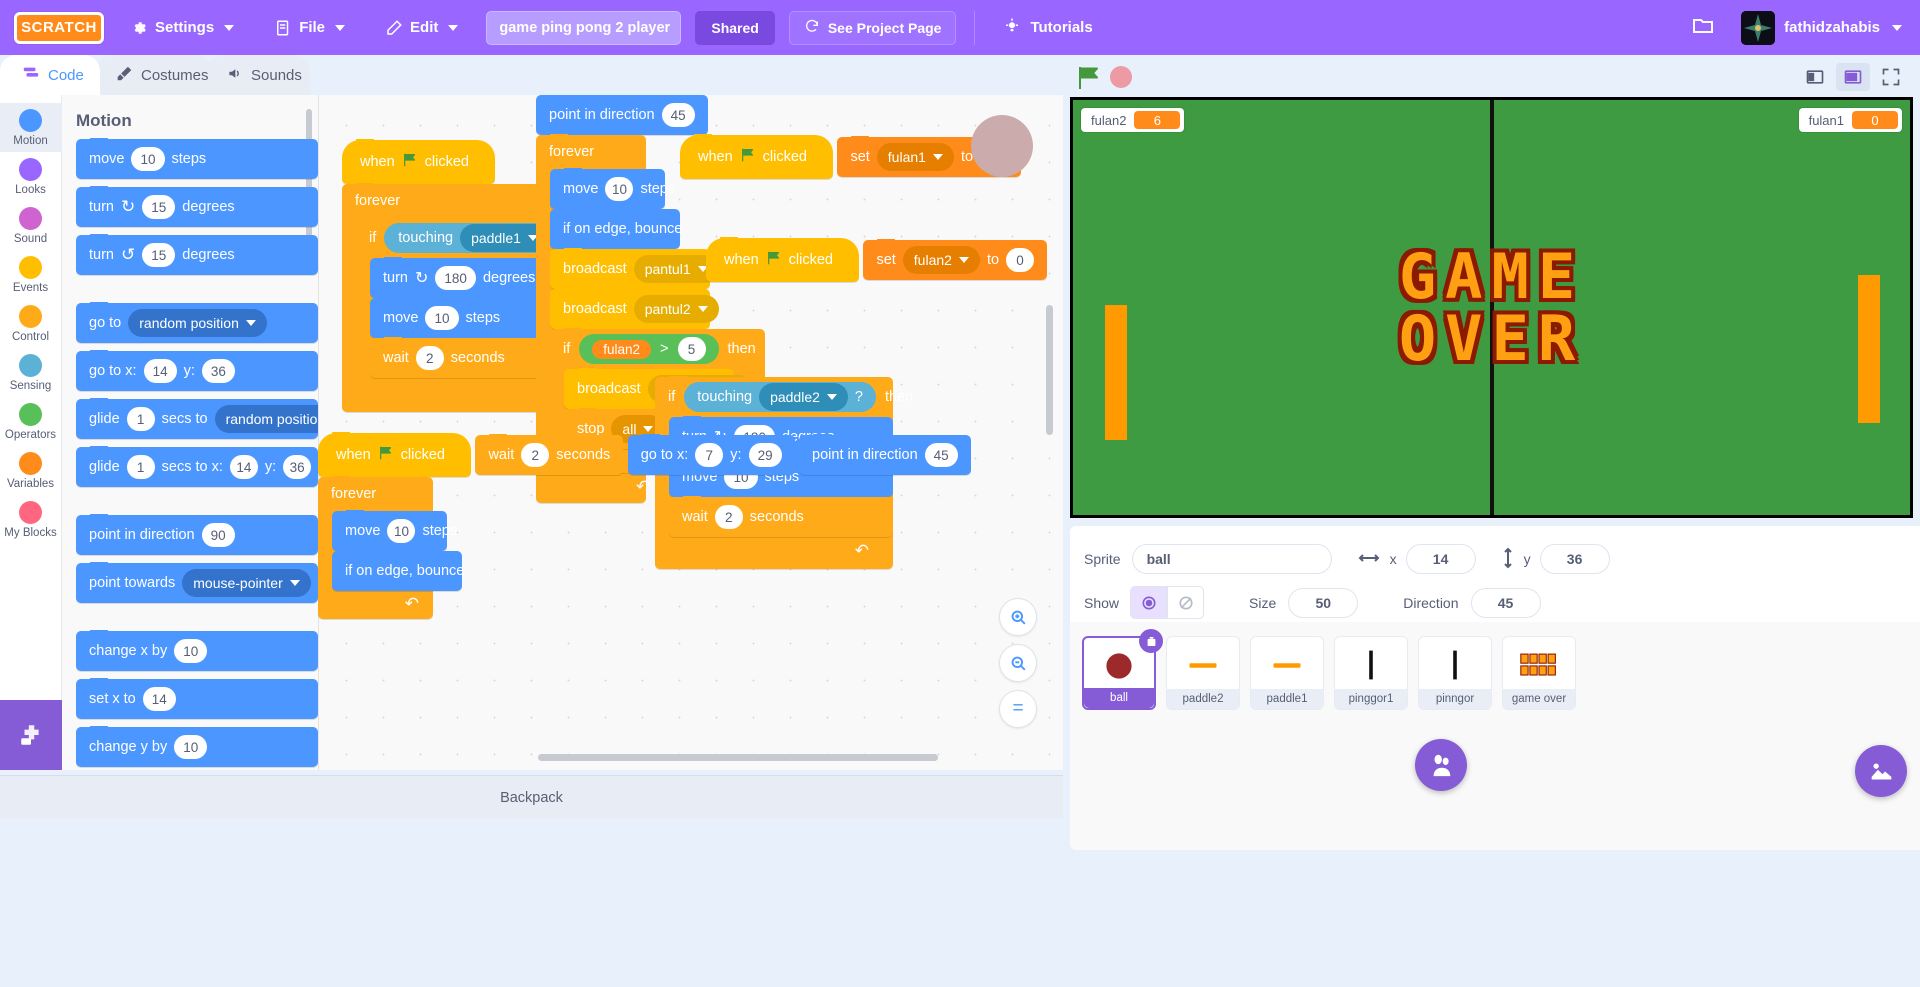  What do you see at coordinates (1850, 120) in the screenshot?
I see `variable-monitor-fulan1: fulan1 0` at bounding box center [1850, 120].